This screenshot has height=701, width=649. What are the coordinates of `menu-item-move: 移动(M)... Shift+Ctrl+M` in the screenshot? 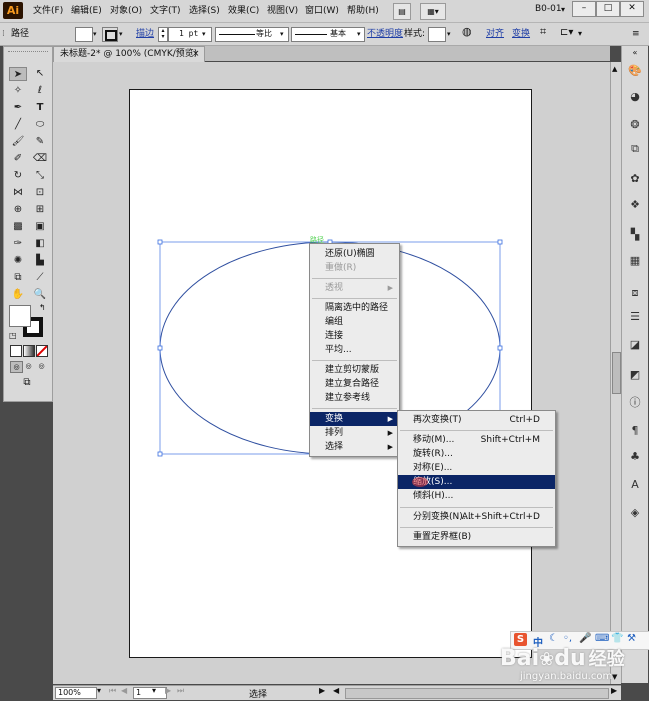 It's located at (476, 440).